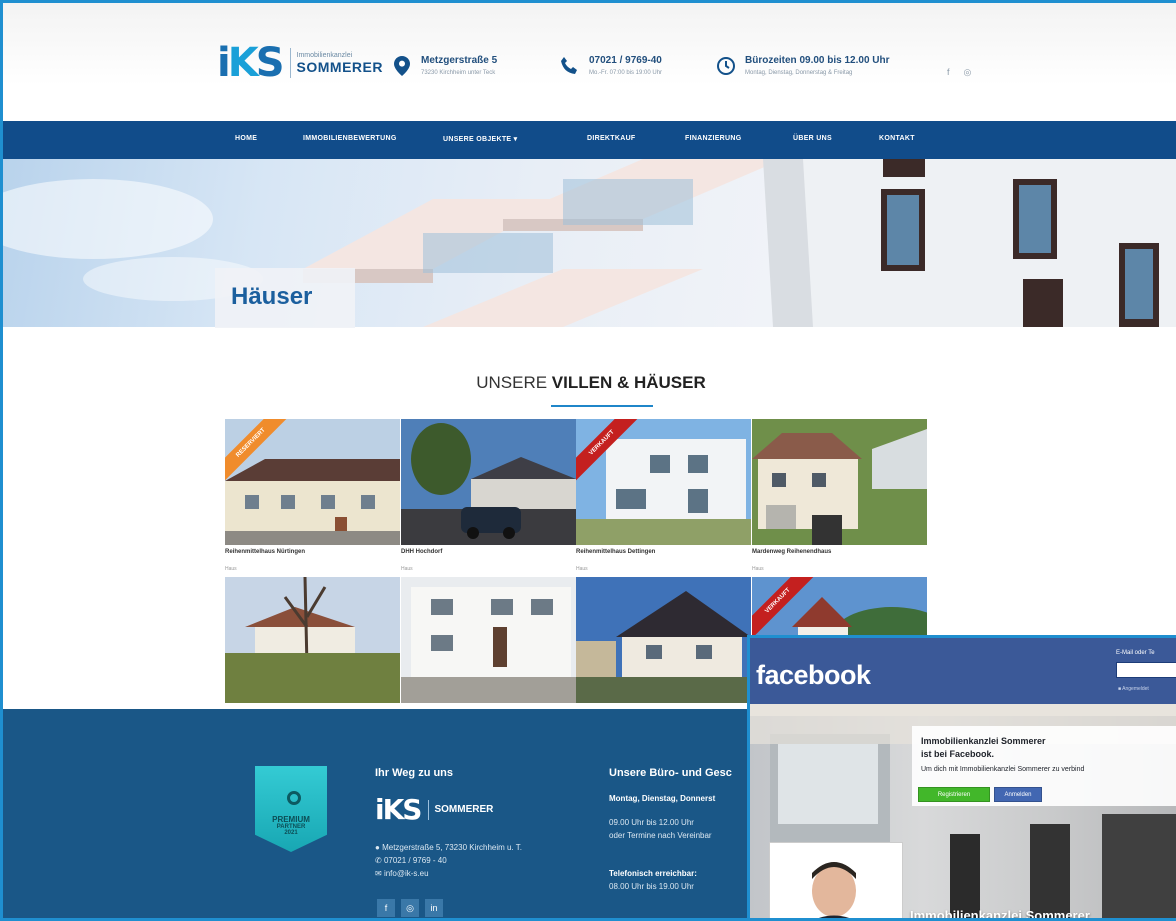 The image size is (1176, 921). Describe the element at coordinates (954, 794) in the screenshot. I see `facebook-register-button: Registrieren` at that location.